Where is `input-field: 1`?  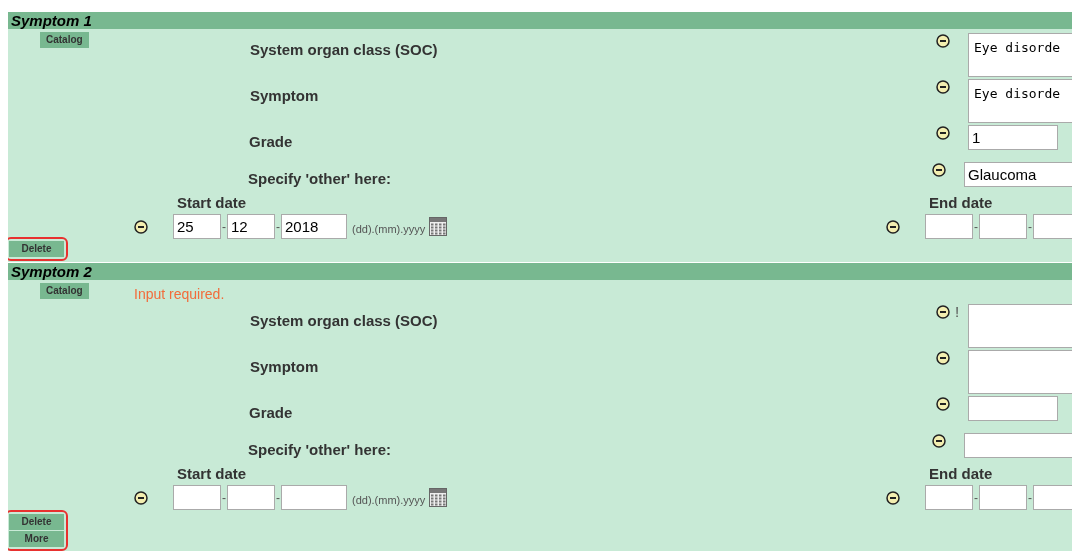
input-field: 1 is located at coordinates (1013, 137).